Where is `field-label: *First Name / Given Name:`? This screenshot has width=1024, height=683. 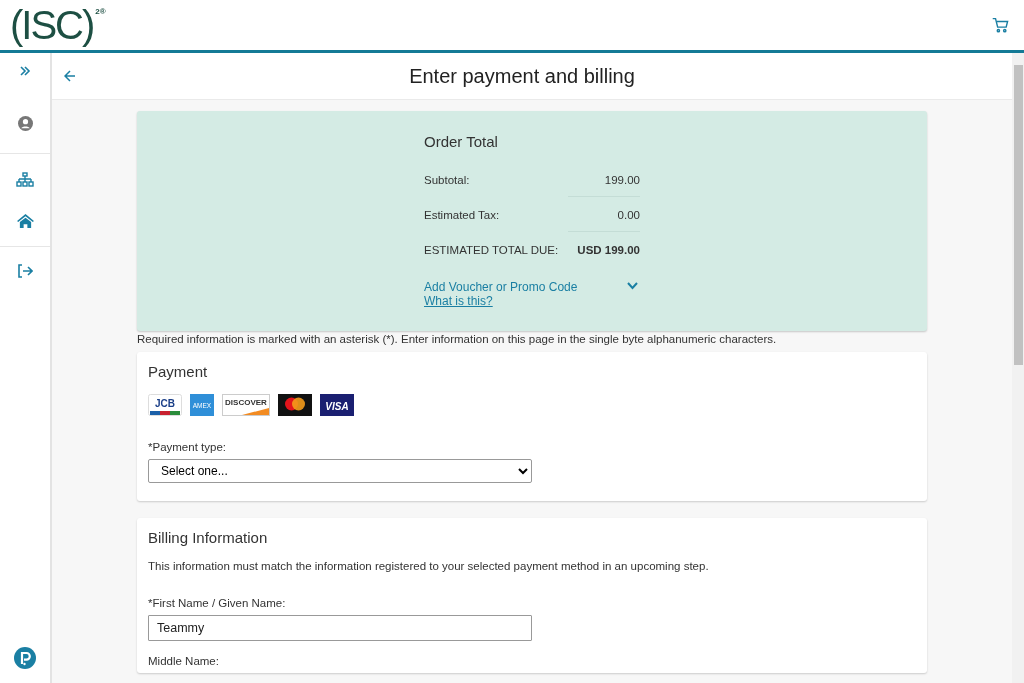 field-label: *First Name / Given Name: is located at coordinates (217, 603).